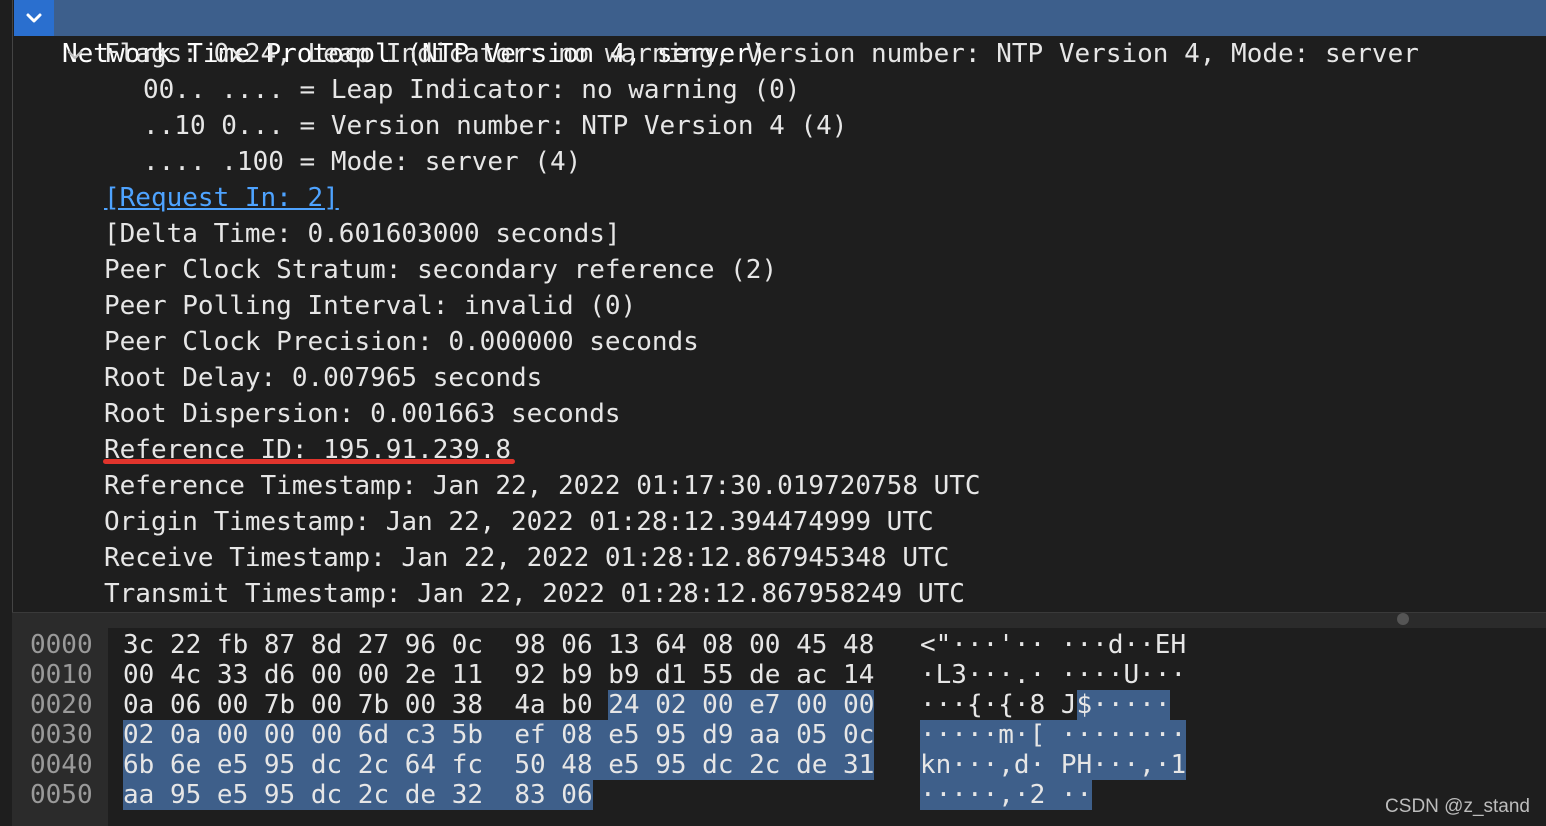 Image resolution: width=1546 pixels, height=826 pixels. What do you see at coordinates (370, 306) in the screenshot?
I see `peer-polling-interval-field: Peer Polling Interval: invalid (0)` at bounding box center [370, 306].